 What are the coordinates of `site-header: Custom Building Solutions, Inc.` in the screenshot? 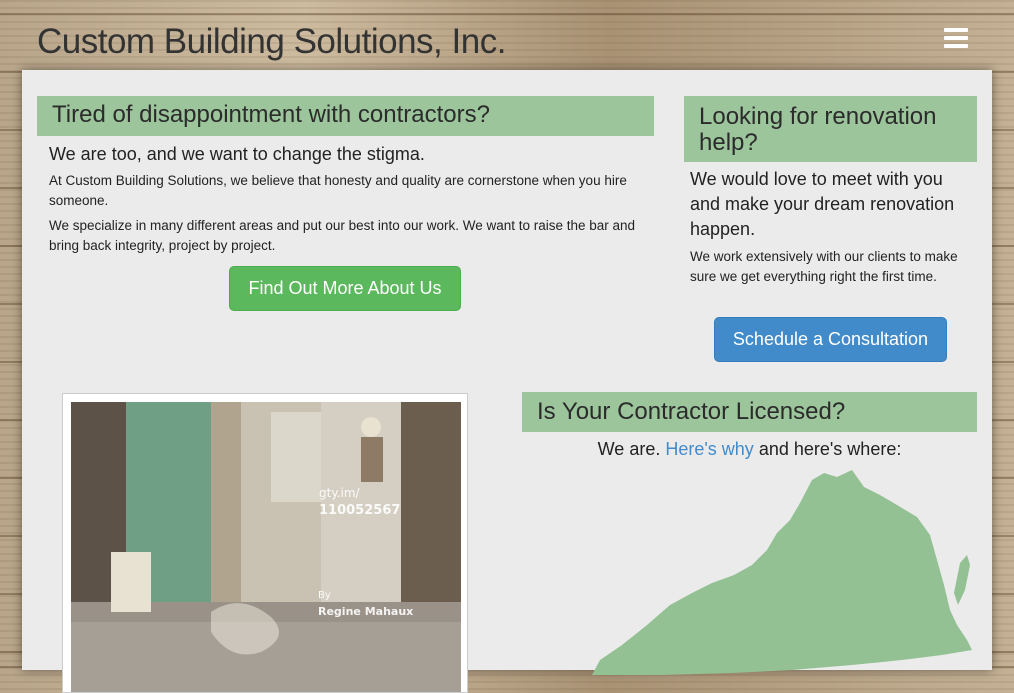 It's located at (507, 35).